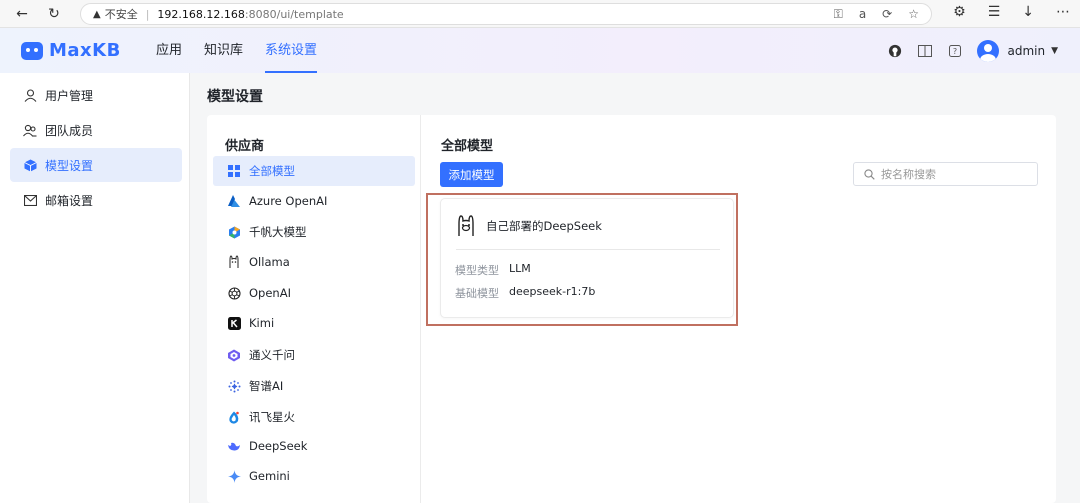 The height and width of the screenshot is (503, 1080). Describe the element at coordinates (1028, 12) in the screenshot. I see `download-icon: ↓` at that location.